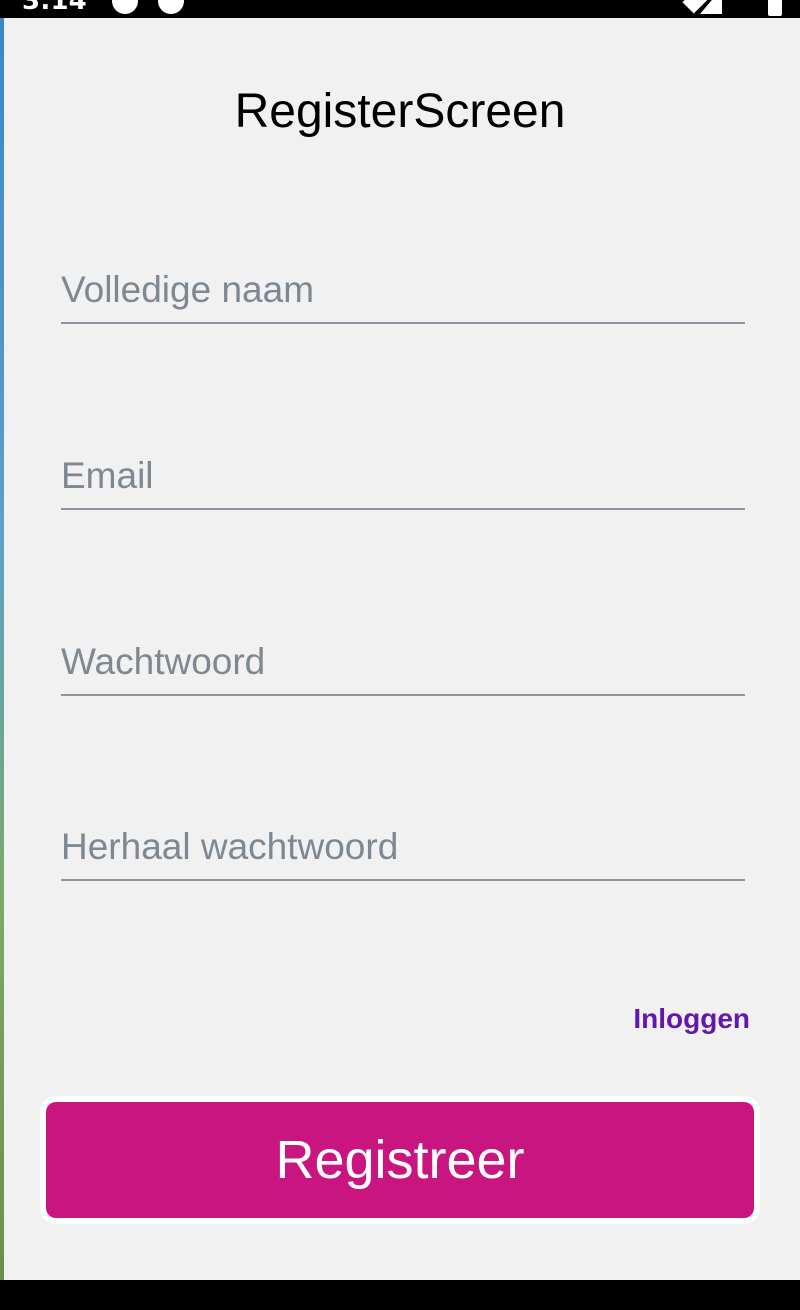 The width and height of the screenshot is (800, 1310). Describe the element at coordinates (691, 1019) in the screenshot. I see `login-link: Inloggen` at that location.